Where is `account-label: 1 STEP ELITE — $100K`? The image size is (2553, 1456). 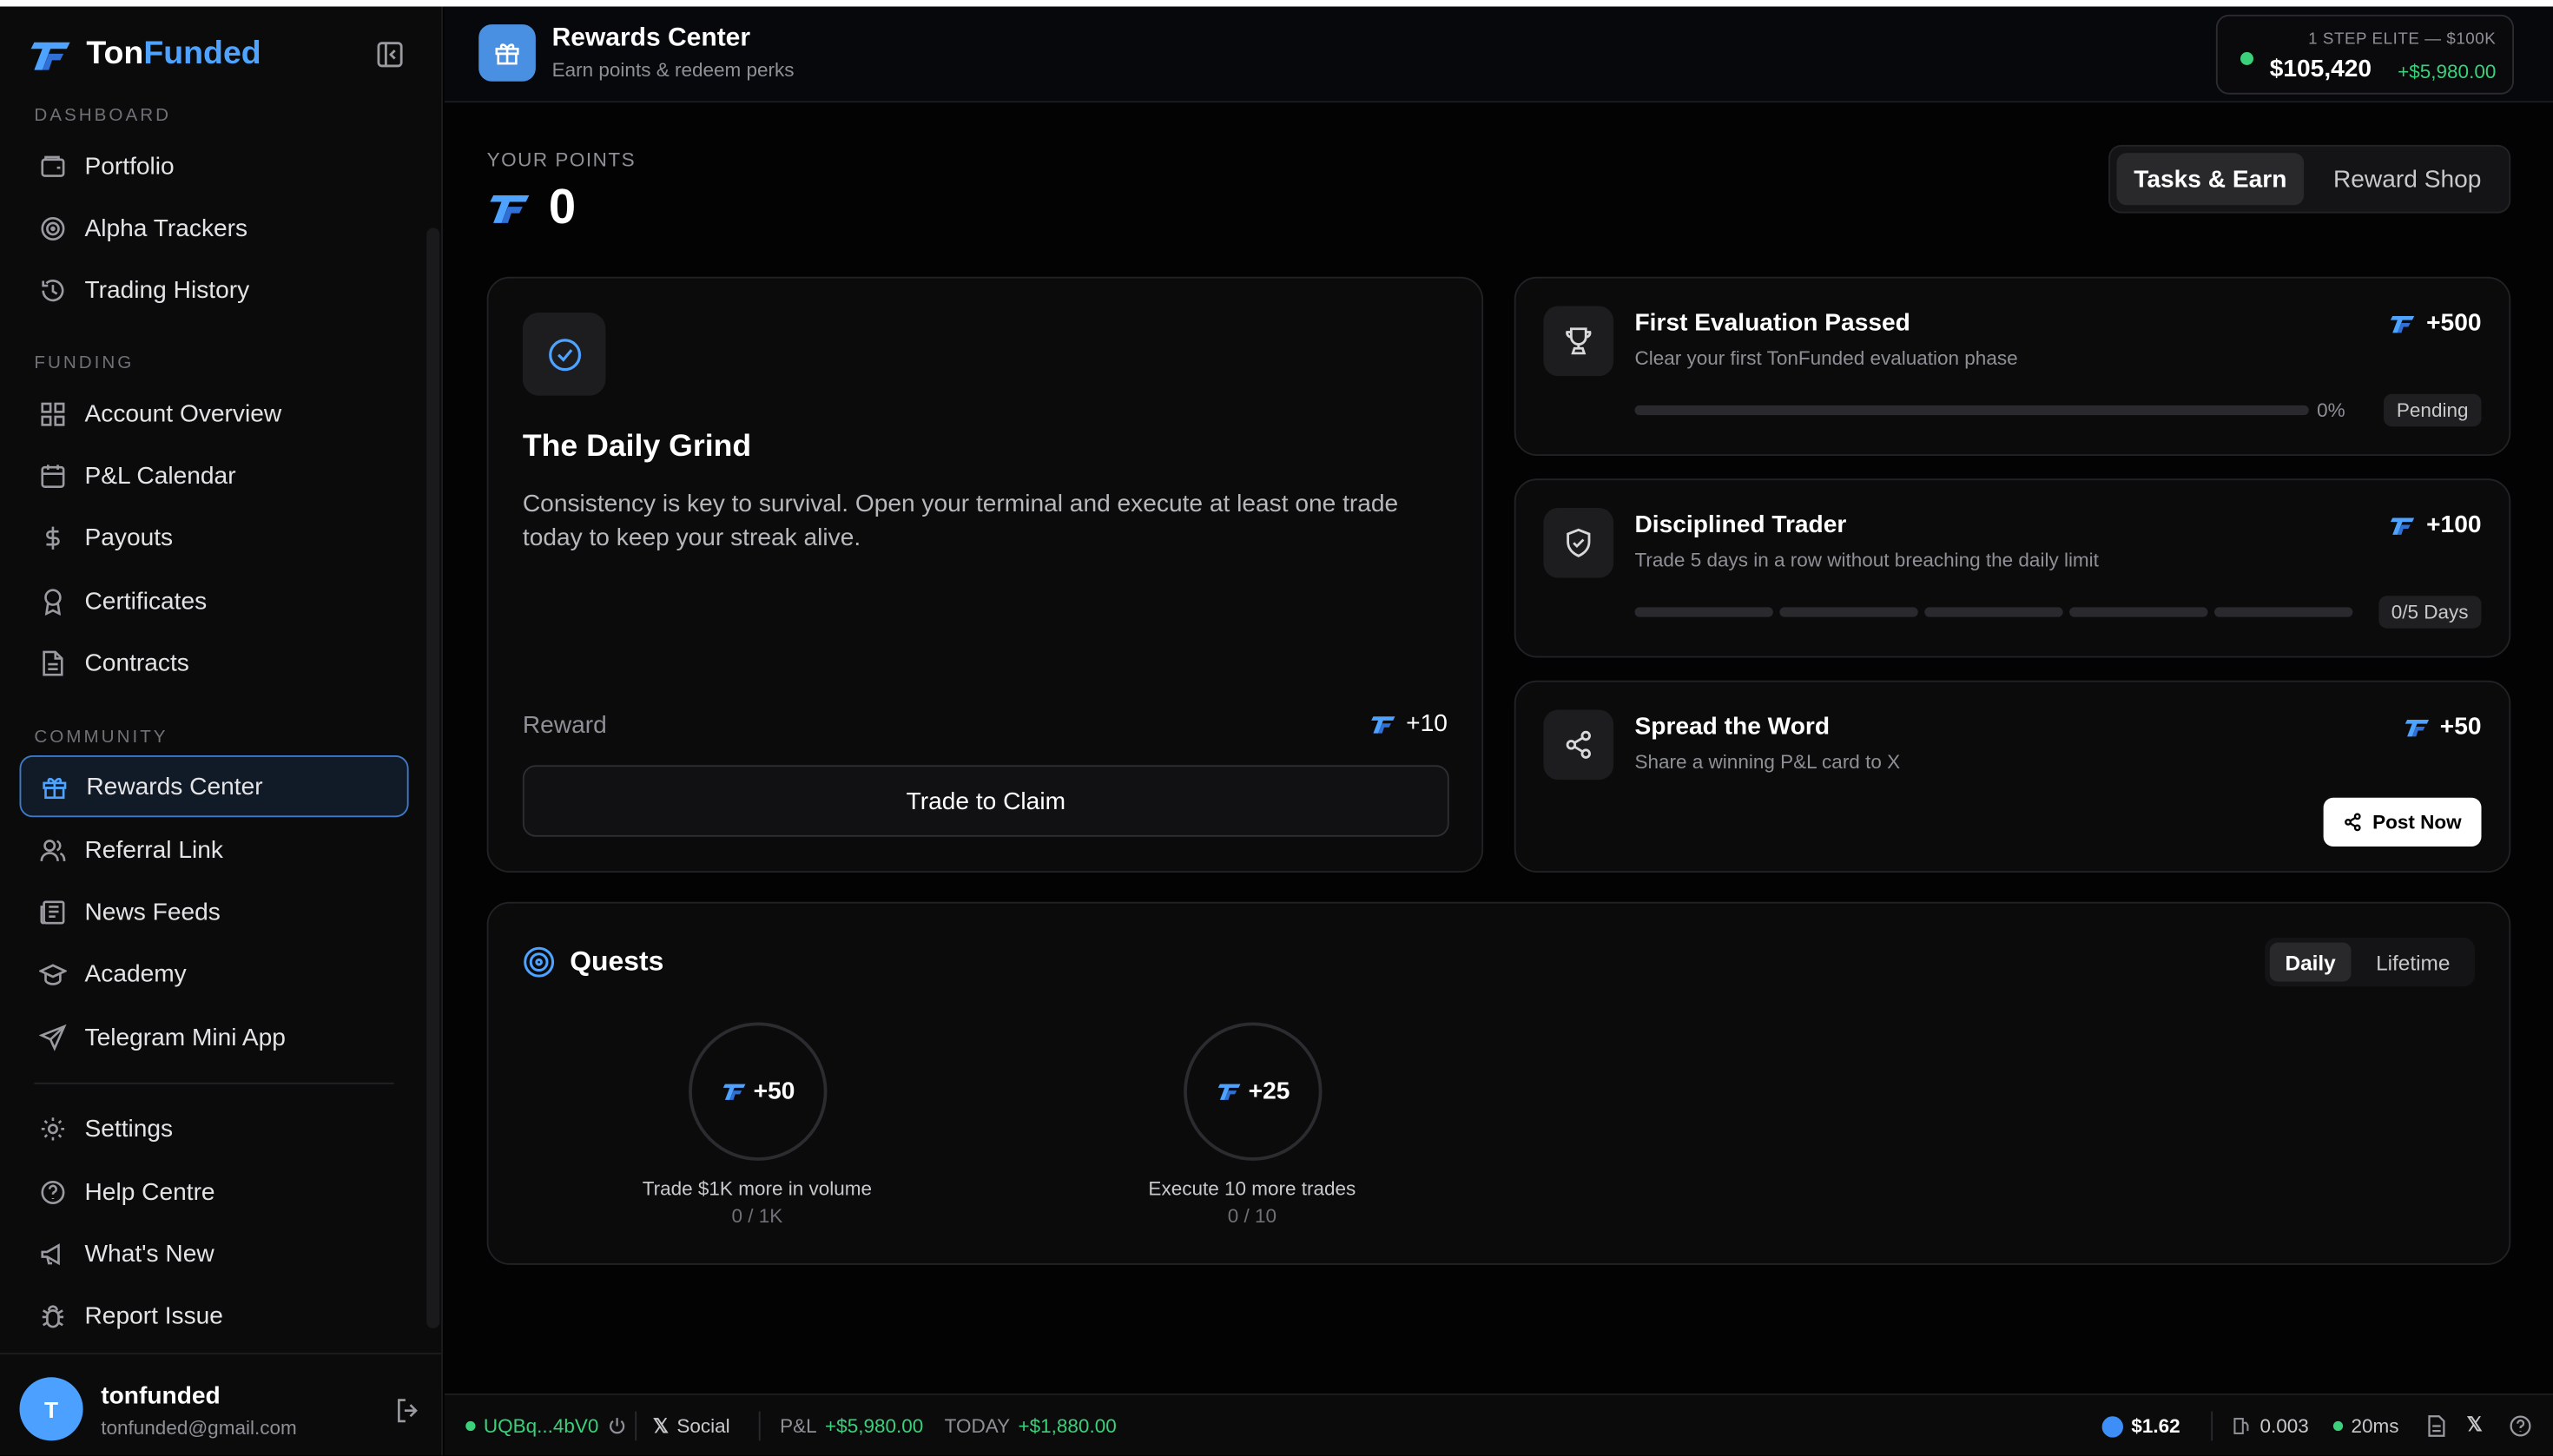
account-label: 1 STEP ELITE — $100K is located at coordinates (2402, 39).